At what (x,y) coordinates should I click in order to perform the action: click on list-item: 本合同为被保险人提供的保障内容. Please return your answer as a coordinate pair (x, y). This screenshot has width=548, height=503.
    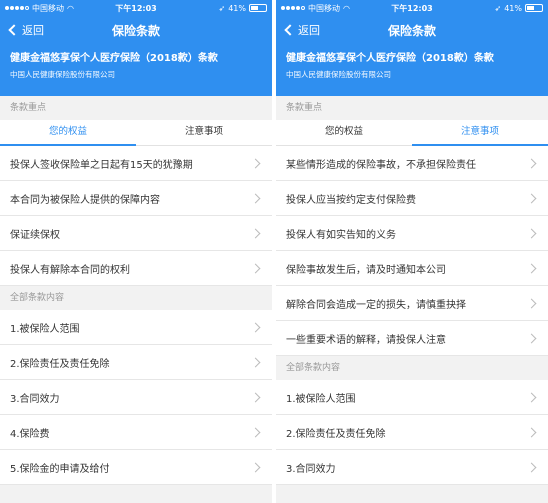
    Looking at the image, I should click on (136, 198).